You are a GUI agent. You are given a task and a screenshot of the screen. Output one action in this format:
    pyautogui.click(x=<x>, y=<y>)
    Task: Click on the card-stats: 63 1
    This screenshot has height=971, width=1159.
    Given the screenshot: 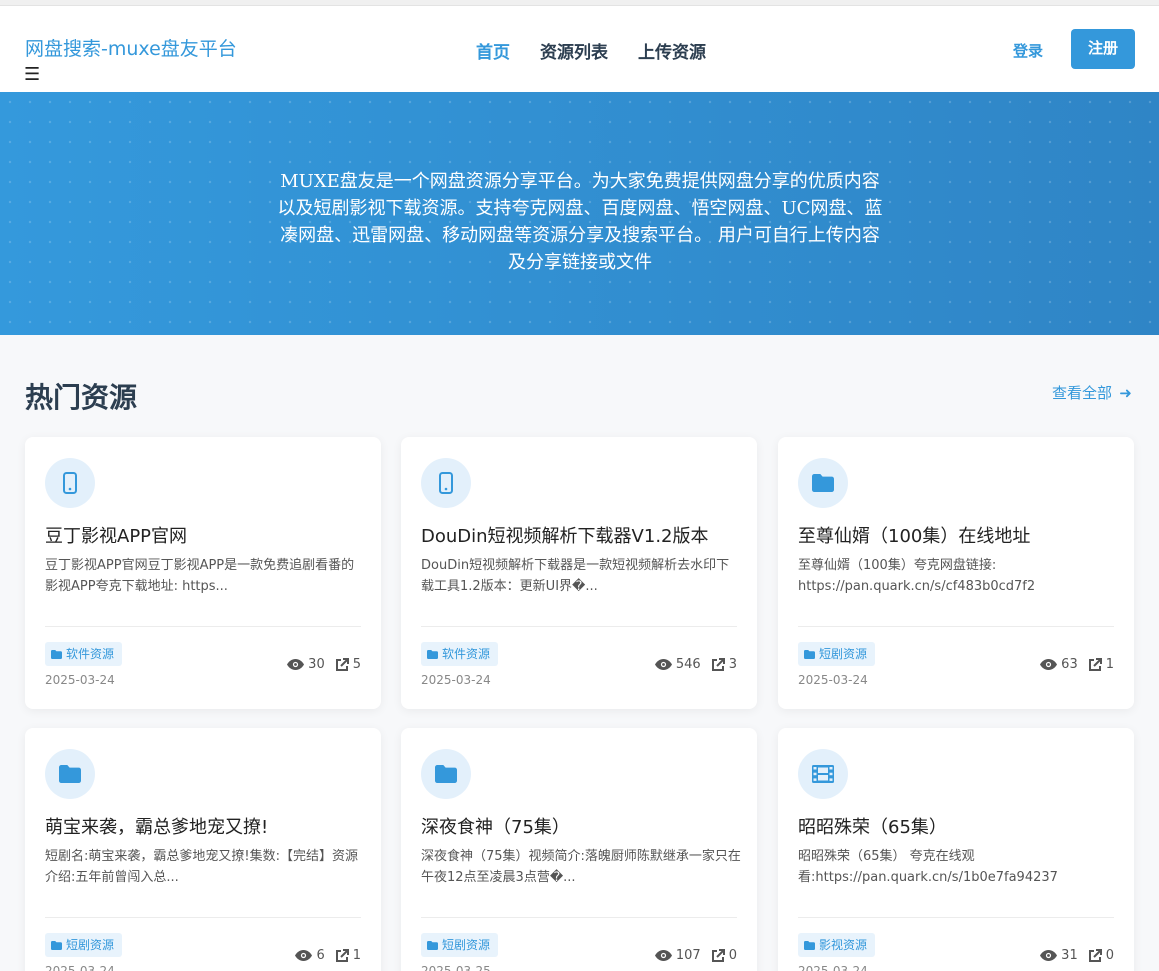 What is the action you would take?
    pyautogui.click(x=1077, y=664)
    